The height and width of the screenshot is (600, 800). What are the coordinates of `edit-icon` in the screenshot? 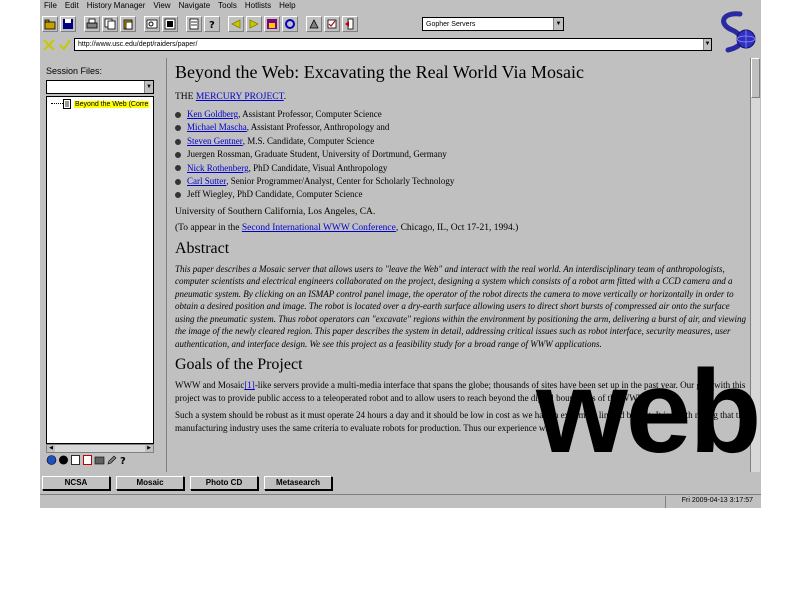 It's located at (111, 460).